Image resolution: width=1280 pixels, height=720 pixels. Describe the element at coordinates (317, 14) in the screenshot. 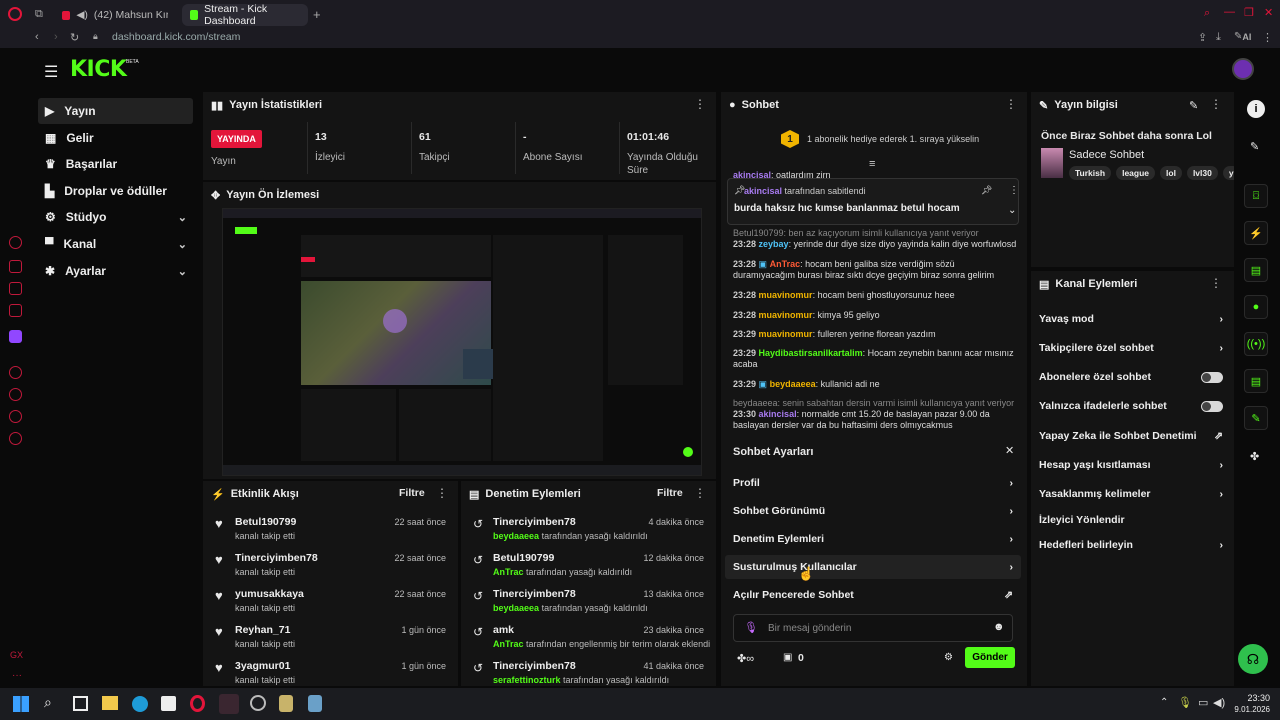

I see `new-tab-icon: +` at that location.